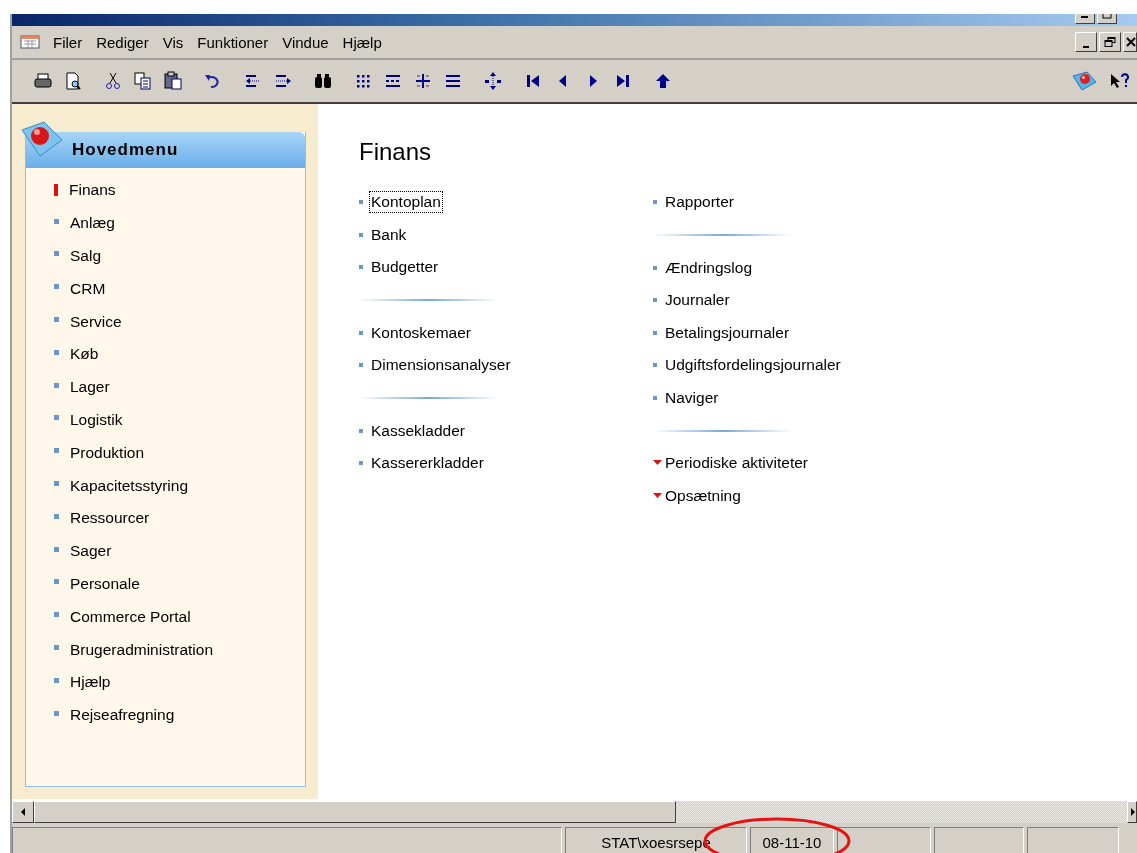 This screenshot has width=1137, height=853. I want to click on sidebar-item: Personale, so click(97, 584).